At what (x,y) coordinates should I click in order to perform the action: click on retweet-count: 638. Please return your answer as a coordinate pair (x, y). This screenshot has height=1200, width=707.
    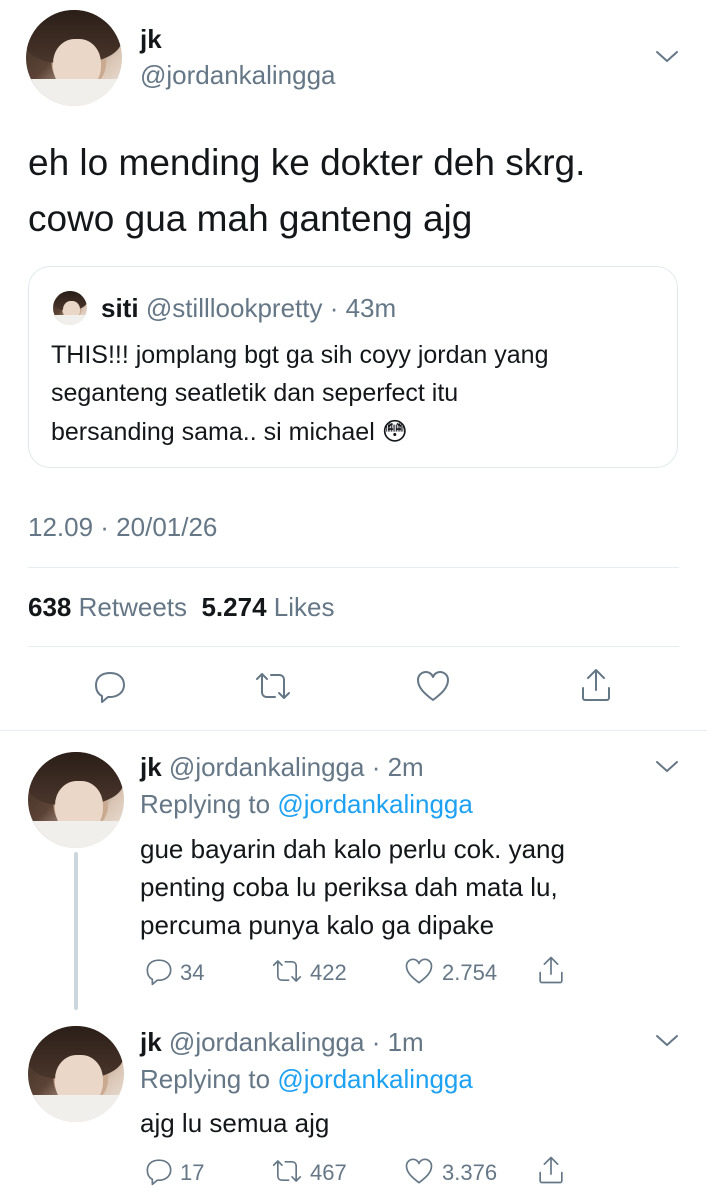
    Looking at the image, I should click on (49, 607).